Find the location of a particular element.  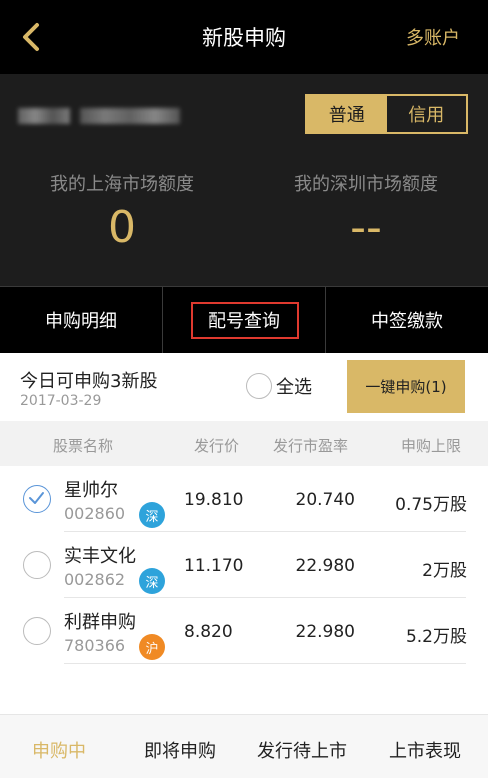

shanghai-quota: 我的上海市场额度 0 is located at coordinates (122, 212).